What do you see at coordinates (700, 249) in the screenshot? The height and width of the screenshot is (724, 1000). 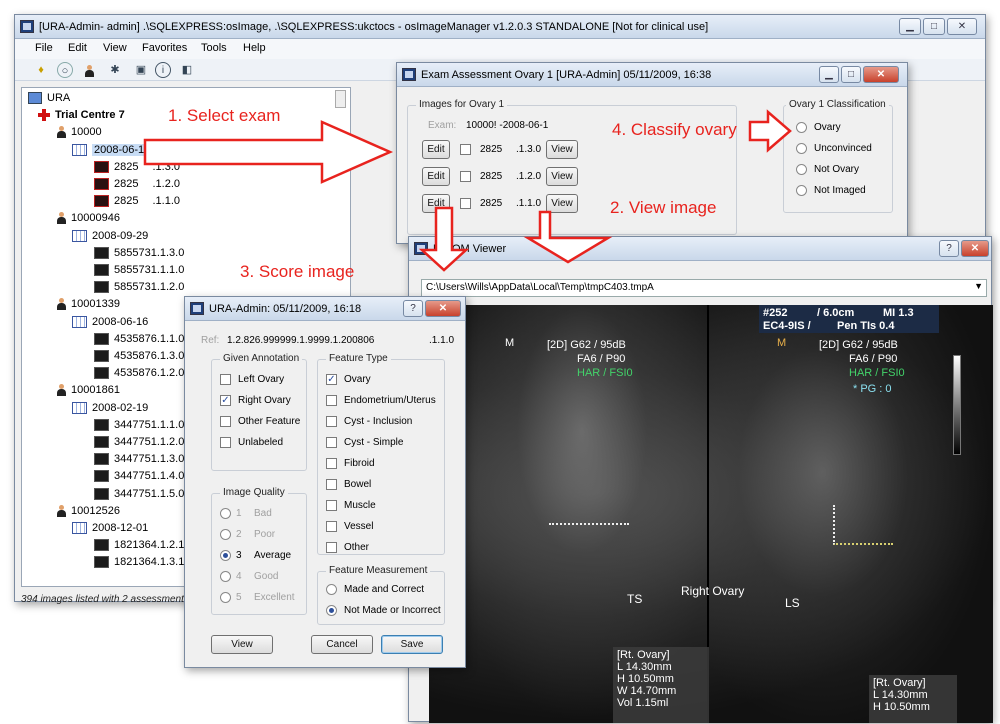 I see `dicom-title-bar: DICOM Viewer ? ✕` at bounding box center [700, 249].